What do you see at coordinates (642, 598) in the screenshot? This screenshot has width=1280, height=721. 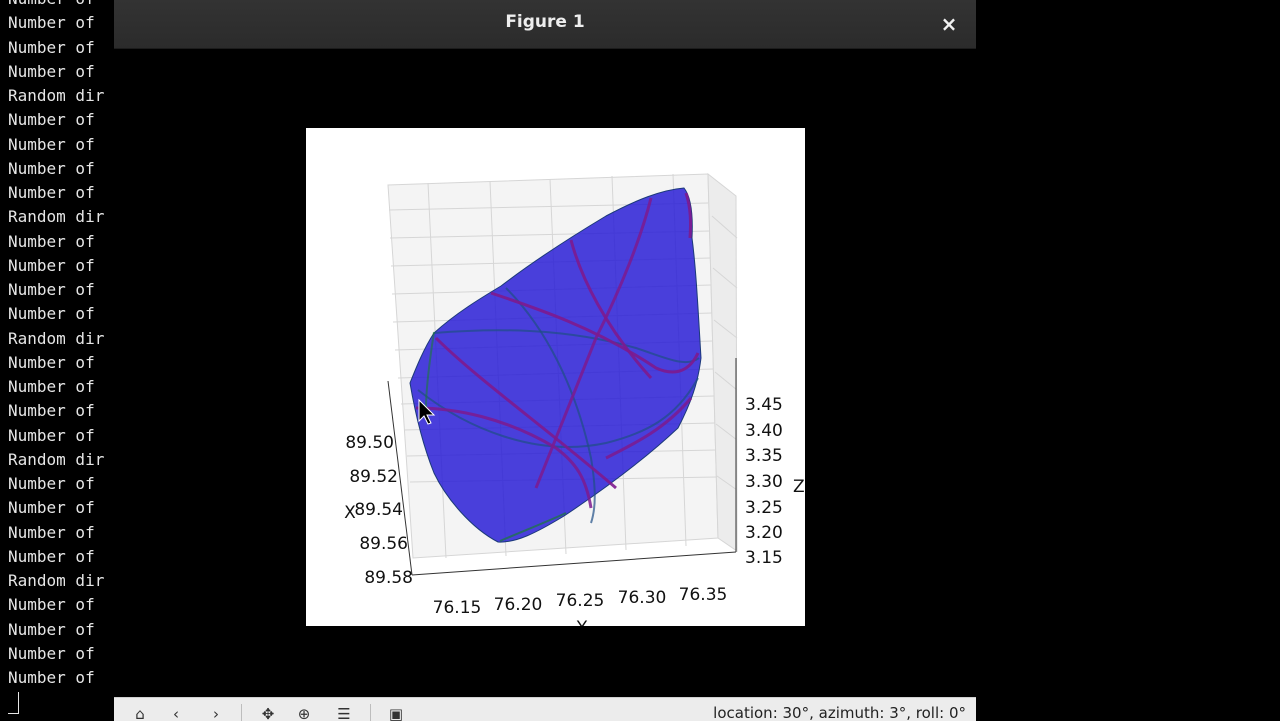 I see `y-tick-label: 76.30` at bounding box center [642, 598].